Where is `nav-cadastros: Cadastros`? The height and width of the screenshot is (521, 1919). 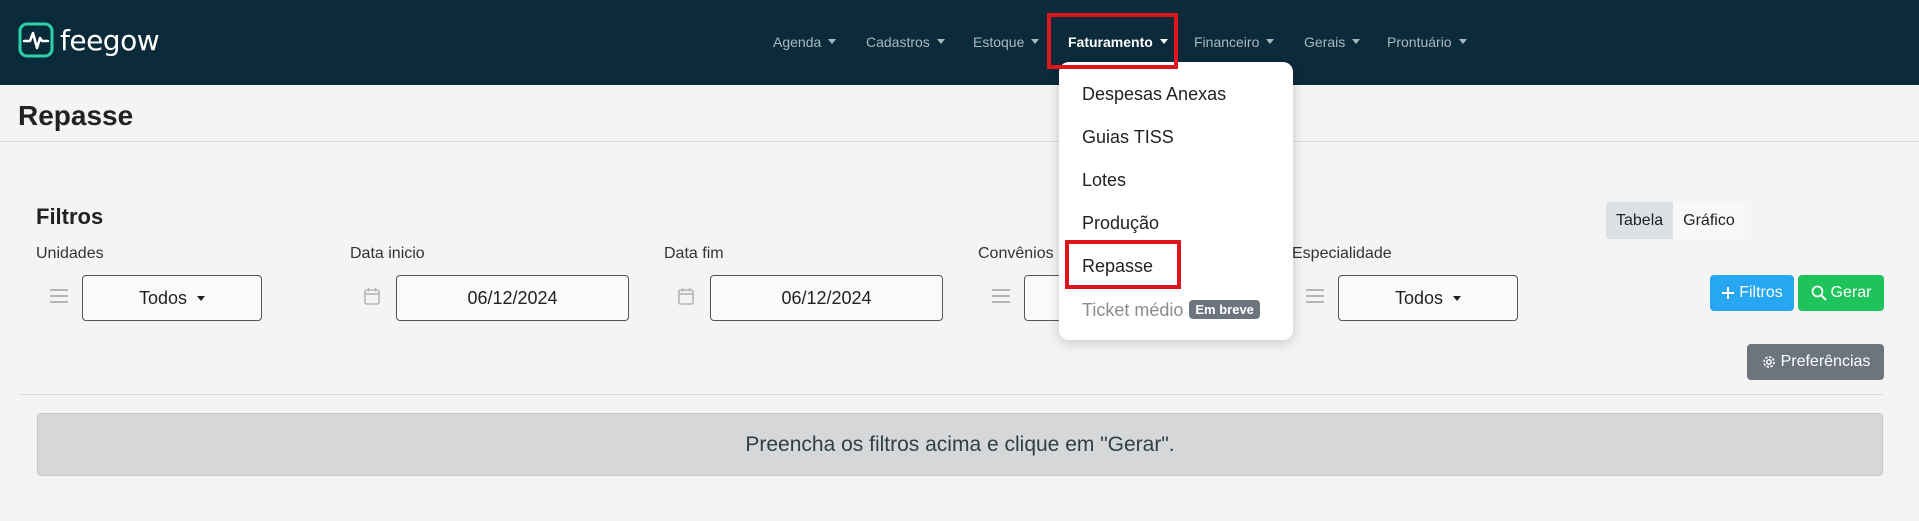 nav-cadastros: Cadastros is located at coordinates (905, 42).